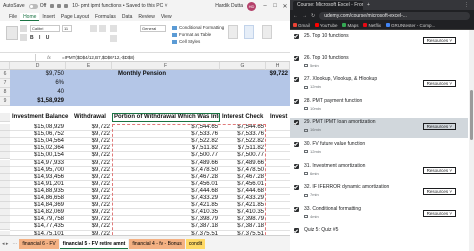  Describe the element at coordinates (5, 66) in the screenshot. I see `column-header-corner` at that location.